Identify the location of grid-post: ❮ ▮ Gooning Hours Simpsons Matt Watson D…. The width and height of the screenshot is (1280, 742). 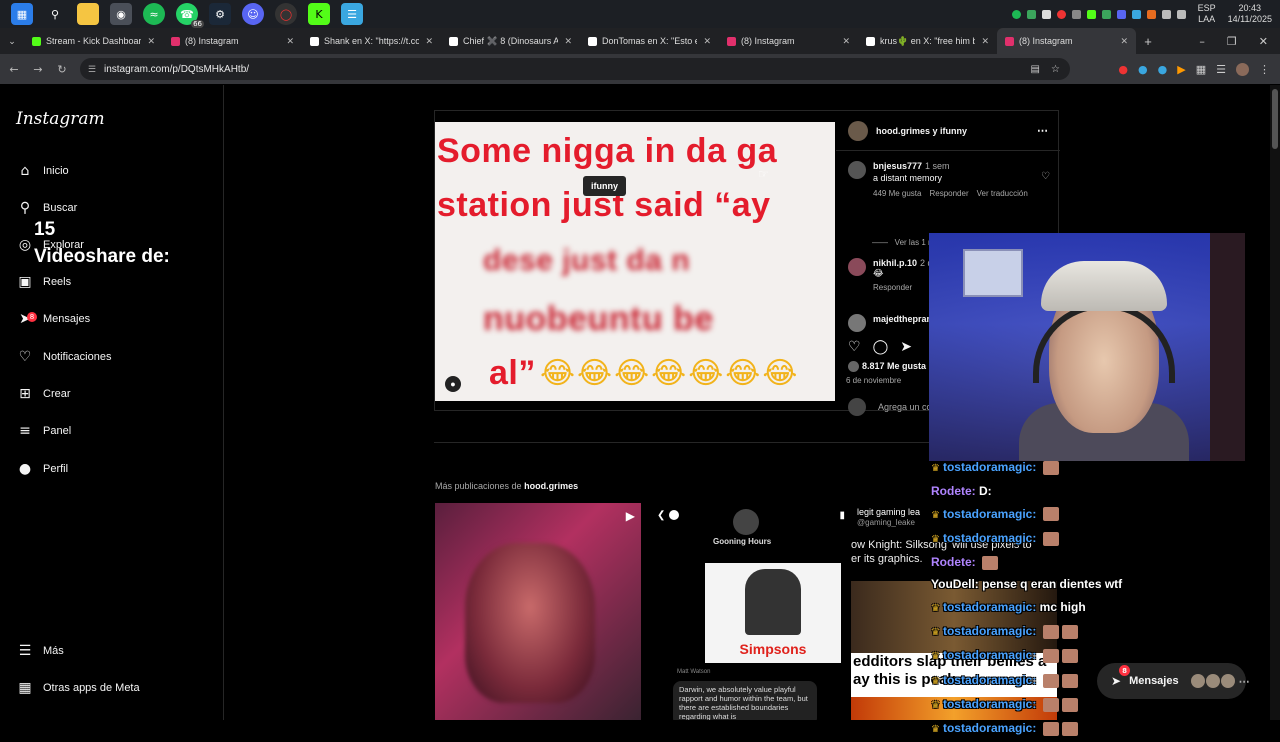
(746, 611).